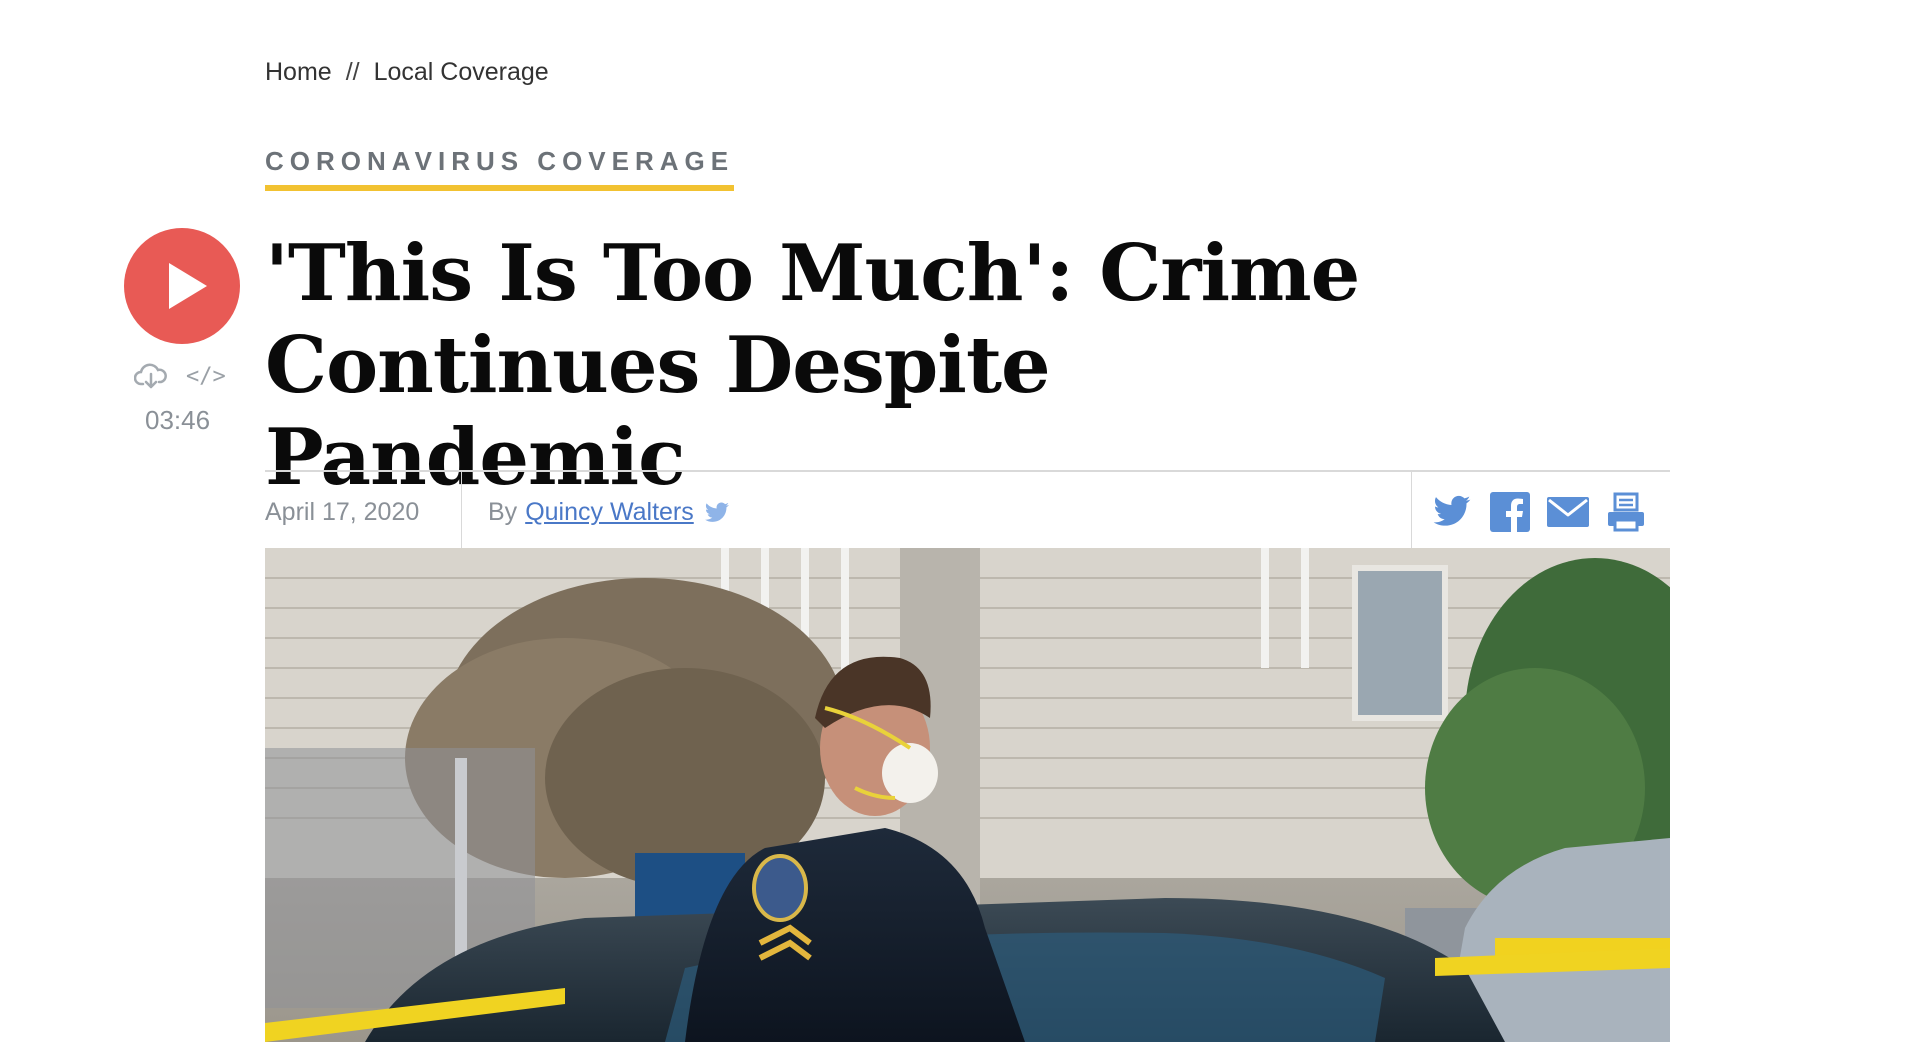 This screenshot has width=1926, height=1042. I want to click on share-tools, so click(1539, 512).